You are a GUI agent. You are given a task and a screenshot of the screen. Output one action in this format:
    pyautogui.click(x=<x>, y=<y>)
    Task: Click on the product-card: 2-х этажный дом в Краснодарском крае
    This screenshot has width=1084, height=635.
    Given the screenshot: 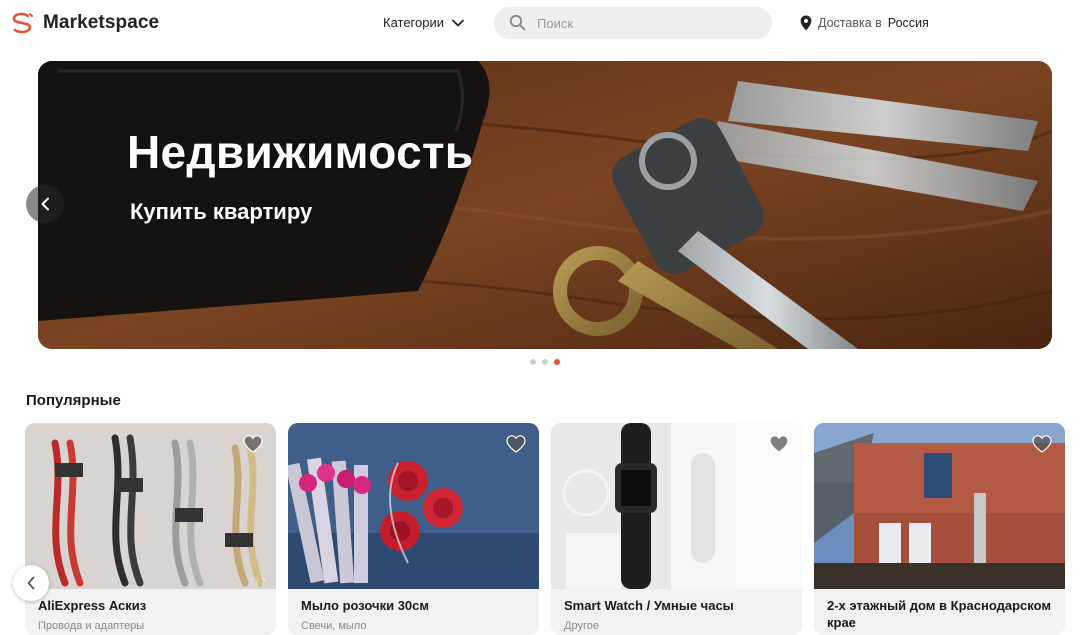 What is the action you would take?
    pyautogui.click(x=939, y=529)
    